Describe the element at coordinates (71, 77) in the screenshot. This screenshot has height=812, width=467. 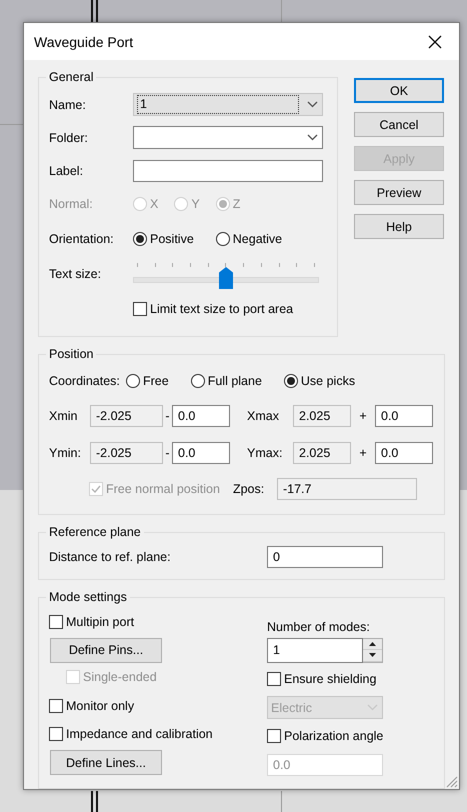
I see `group-title: General` at that location.